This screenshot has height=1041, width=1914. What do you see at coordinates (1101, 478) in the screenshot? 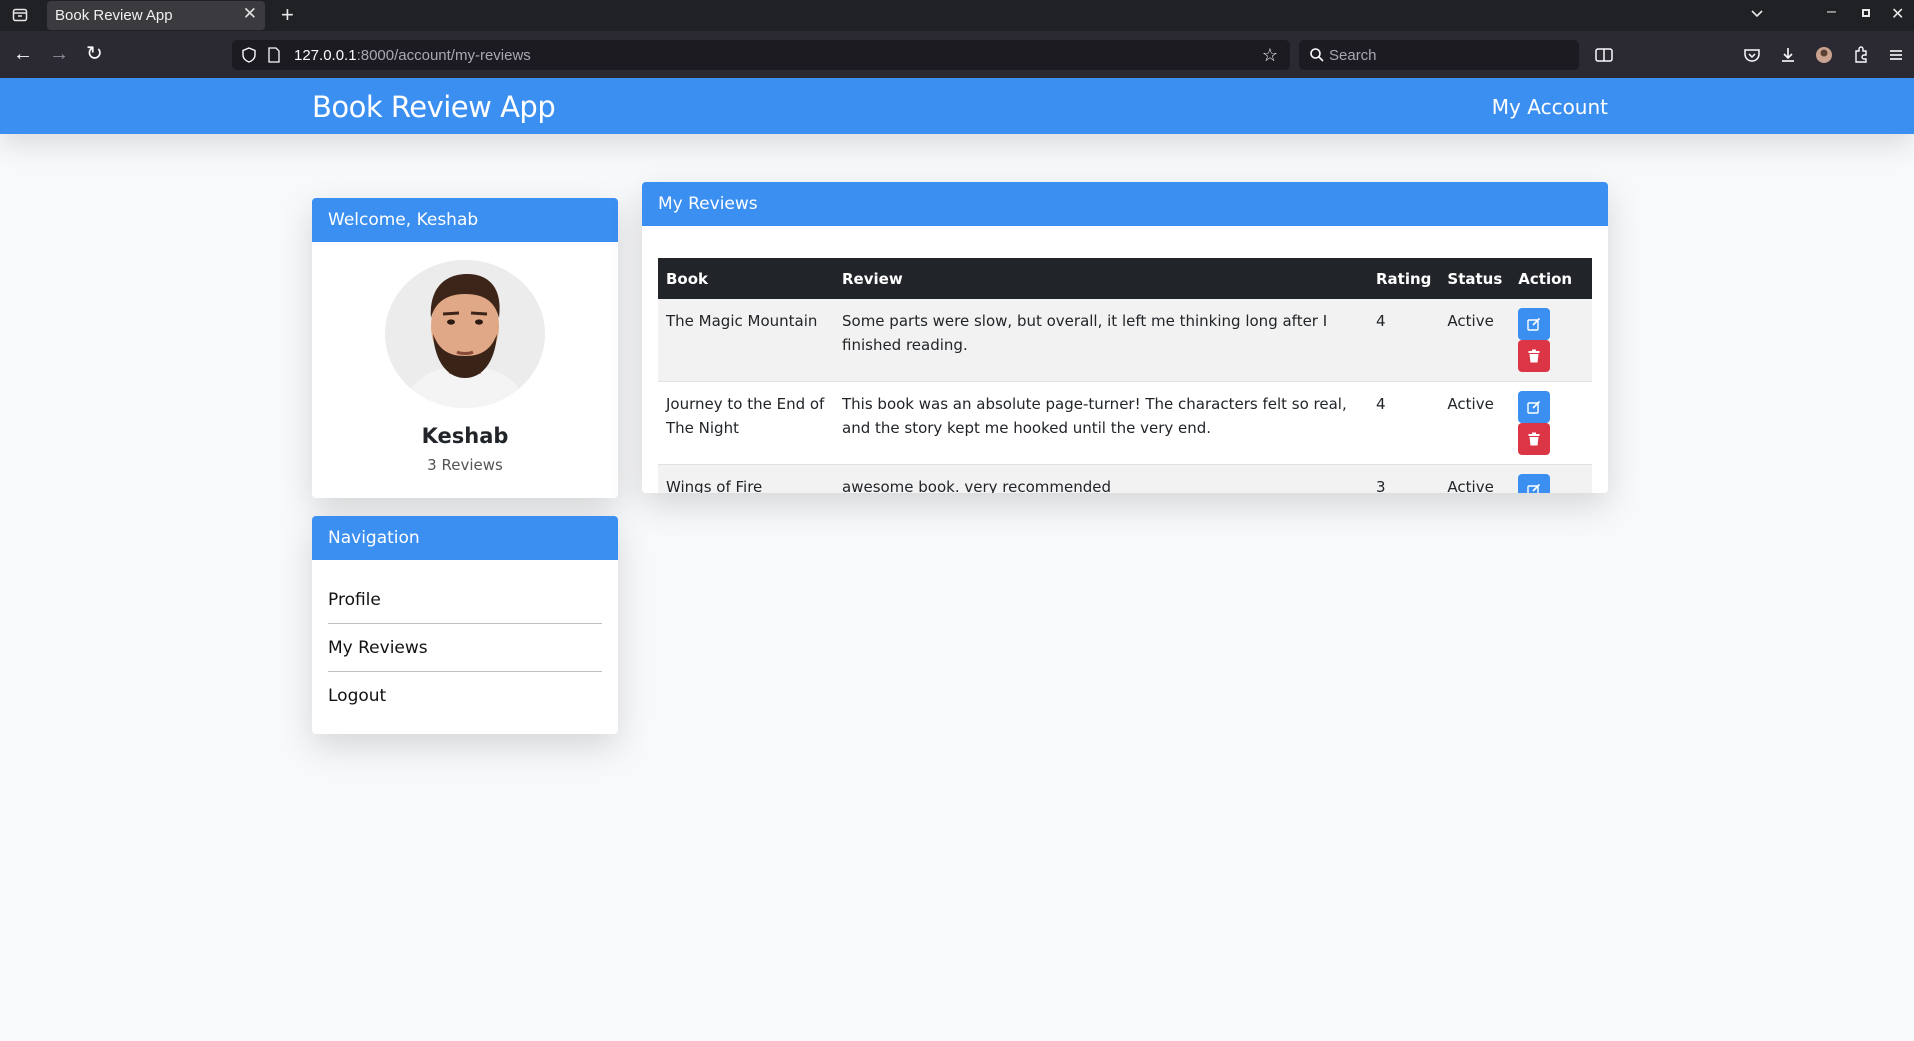
I see `cell-review: awesome book. very recommended` at bounding box center [1101, 478].